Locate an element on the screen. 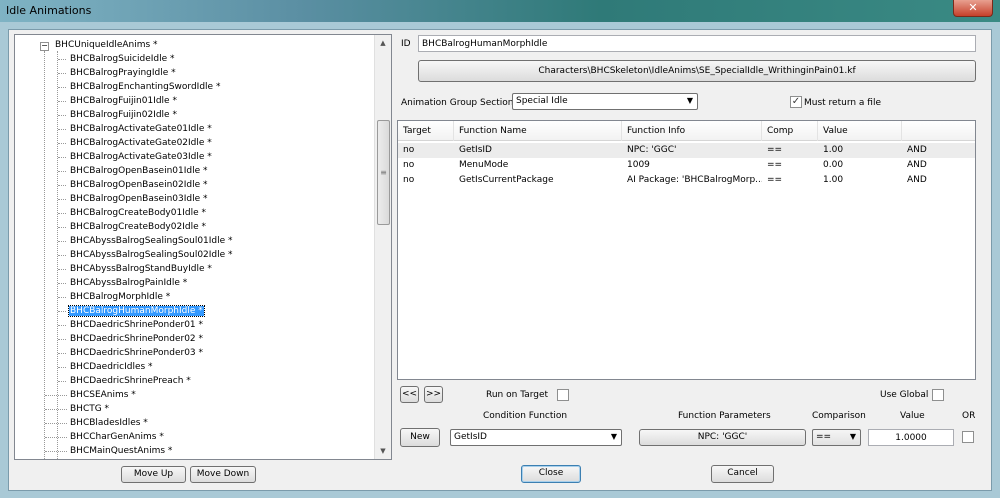 This screenshot has height=498, width=1000. use-global-checkbox is located at coordinates (938, 395).